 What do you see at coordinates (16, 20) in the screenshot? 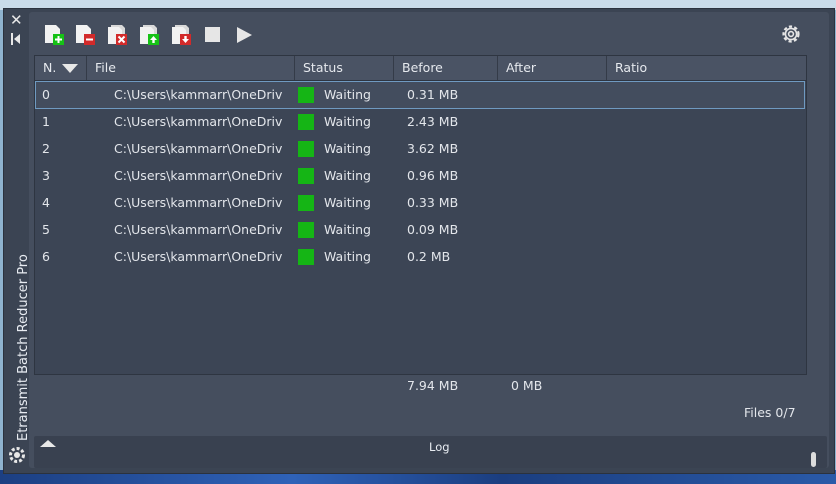
I see `close-icon: ✕` at bounding box center [16, 20].